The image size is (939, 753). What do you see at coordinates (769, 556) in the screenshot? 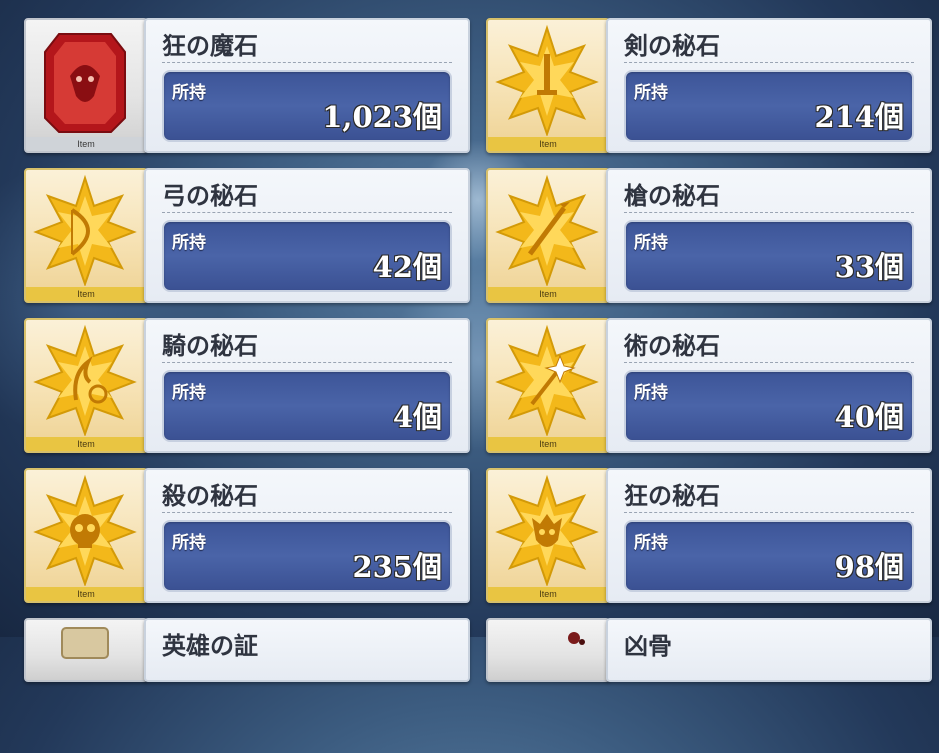
I see `owned-count-bar: 所持 98個` at bounding box center [769, 556].